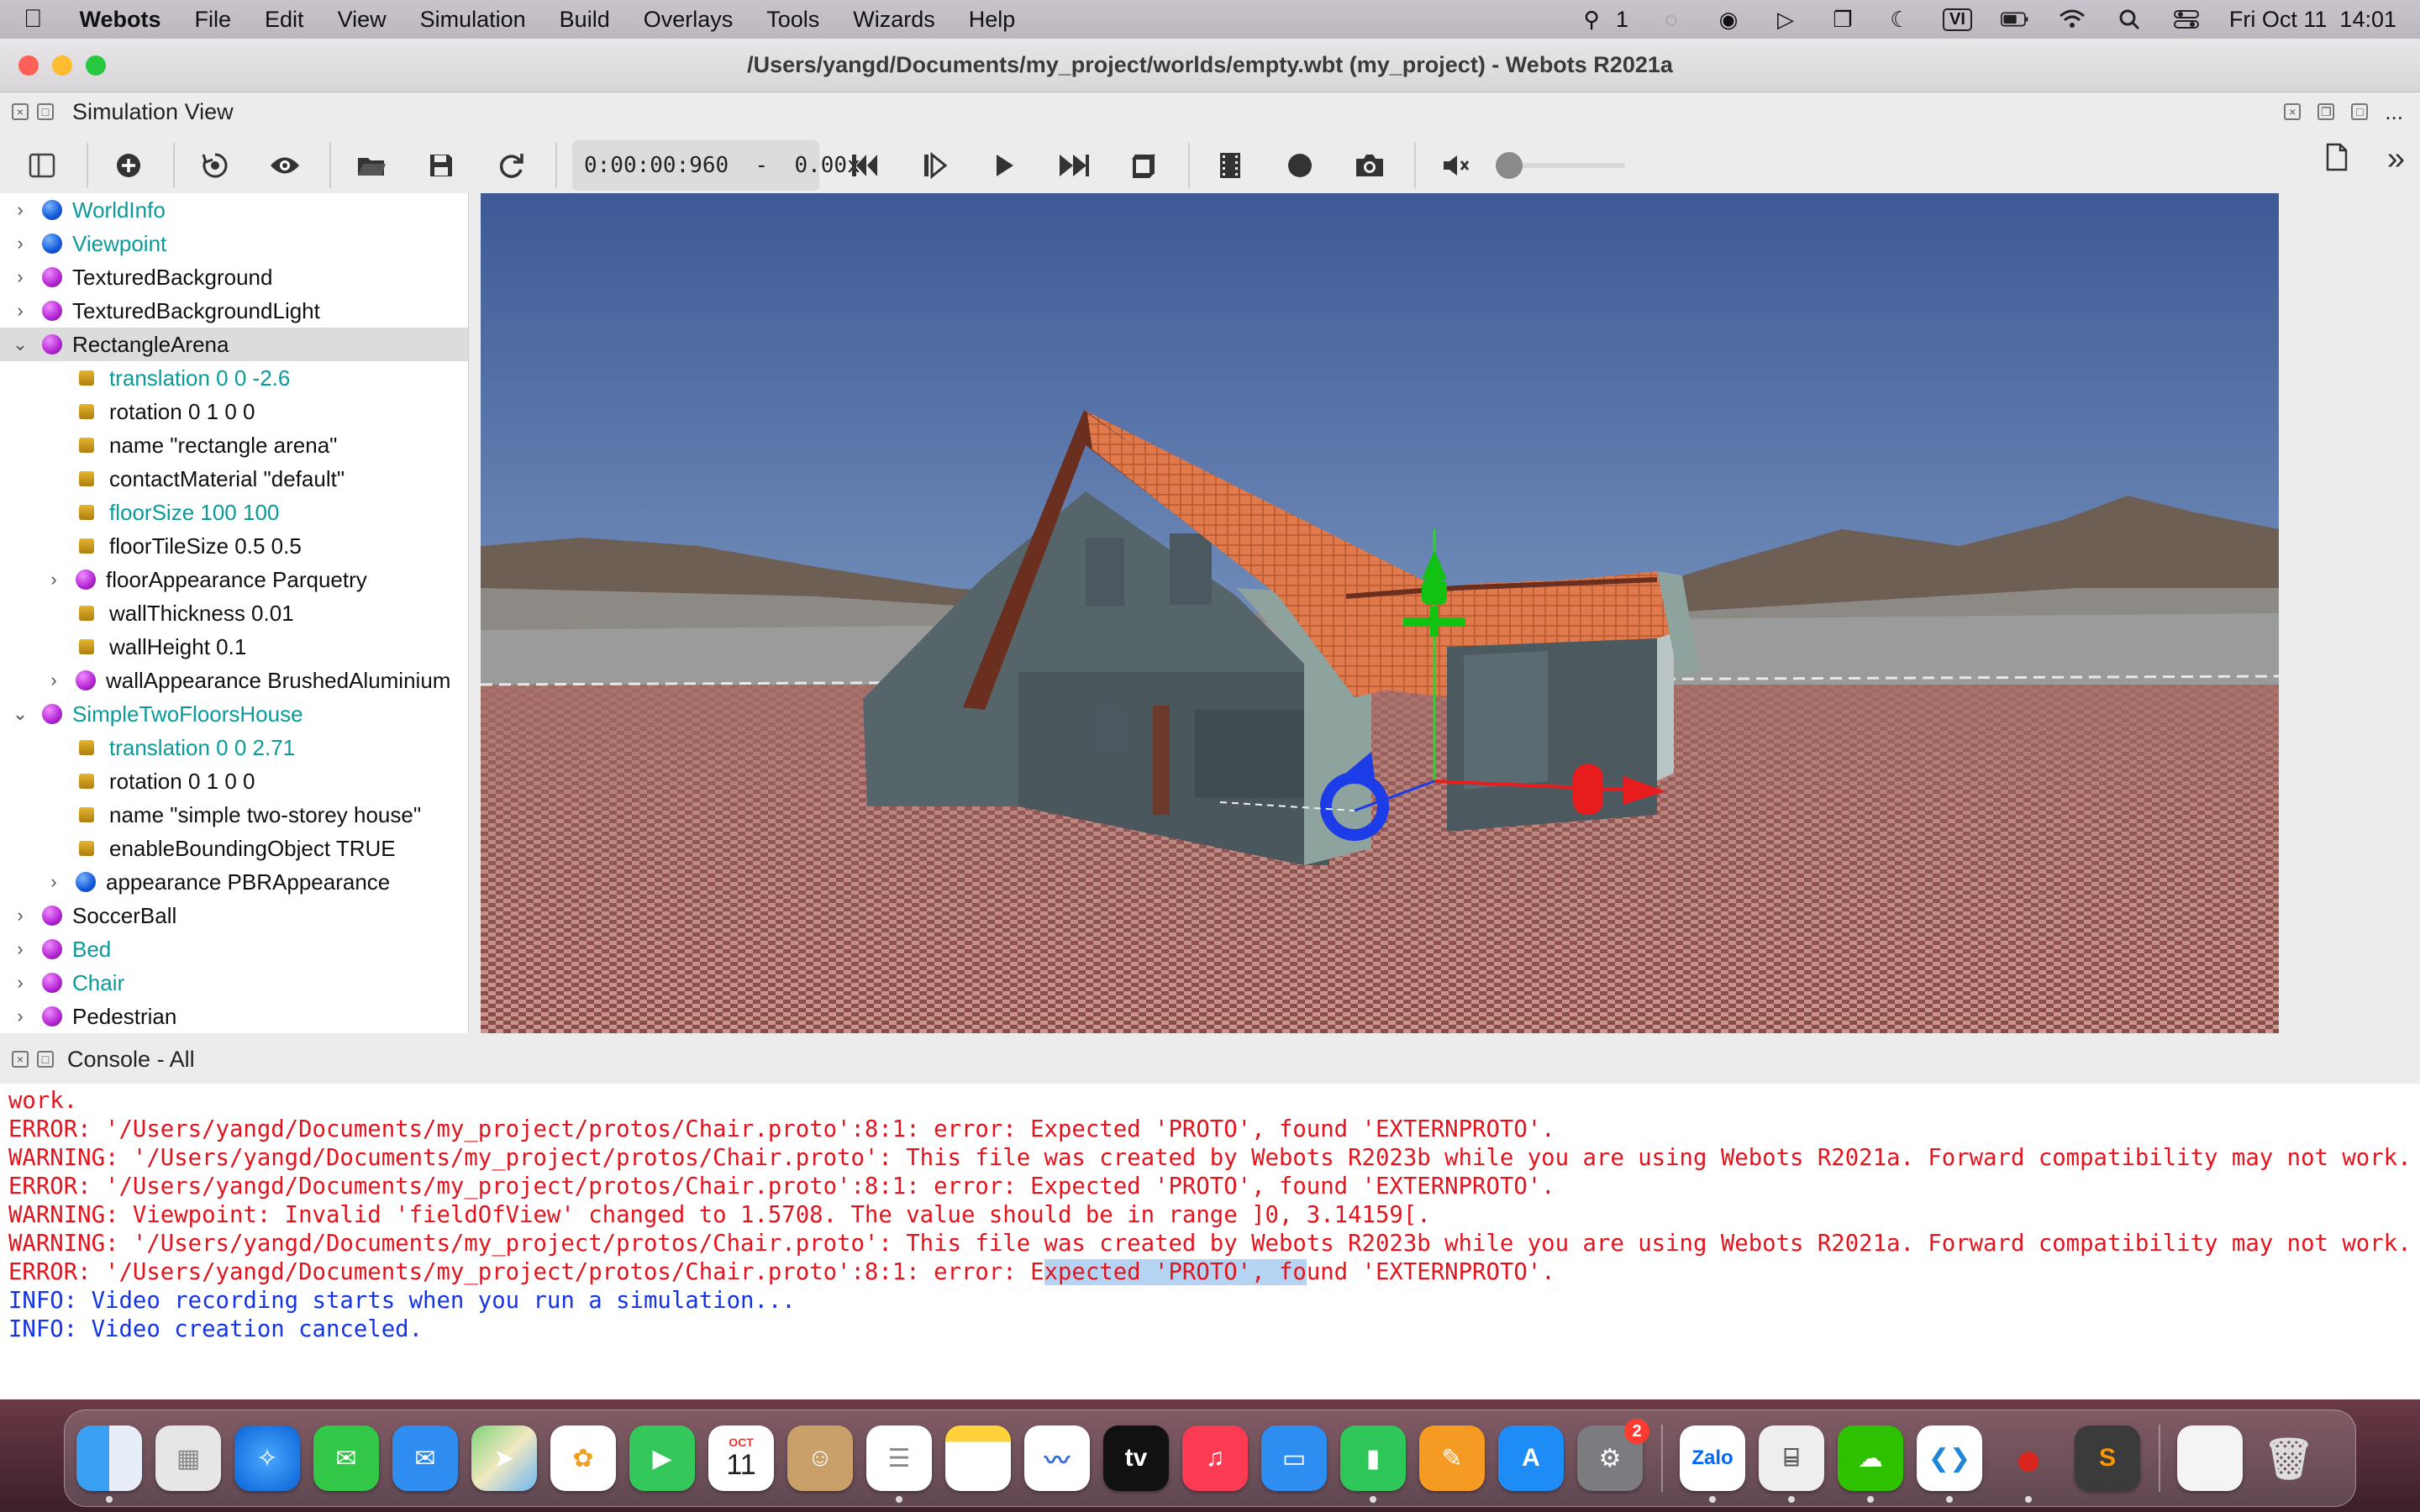  What do you see at coordinates (1949, 1464) in the screenshot?
I see `vscode-icon: ❮❯` at bounding box center [1949, 1464].